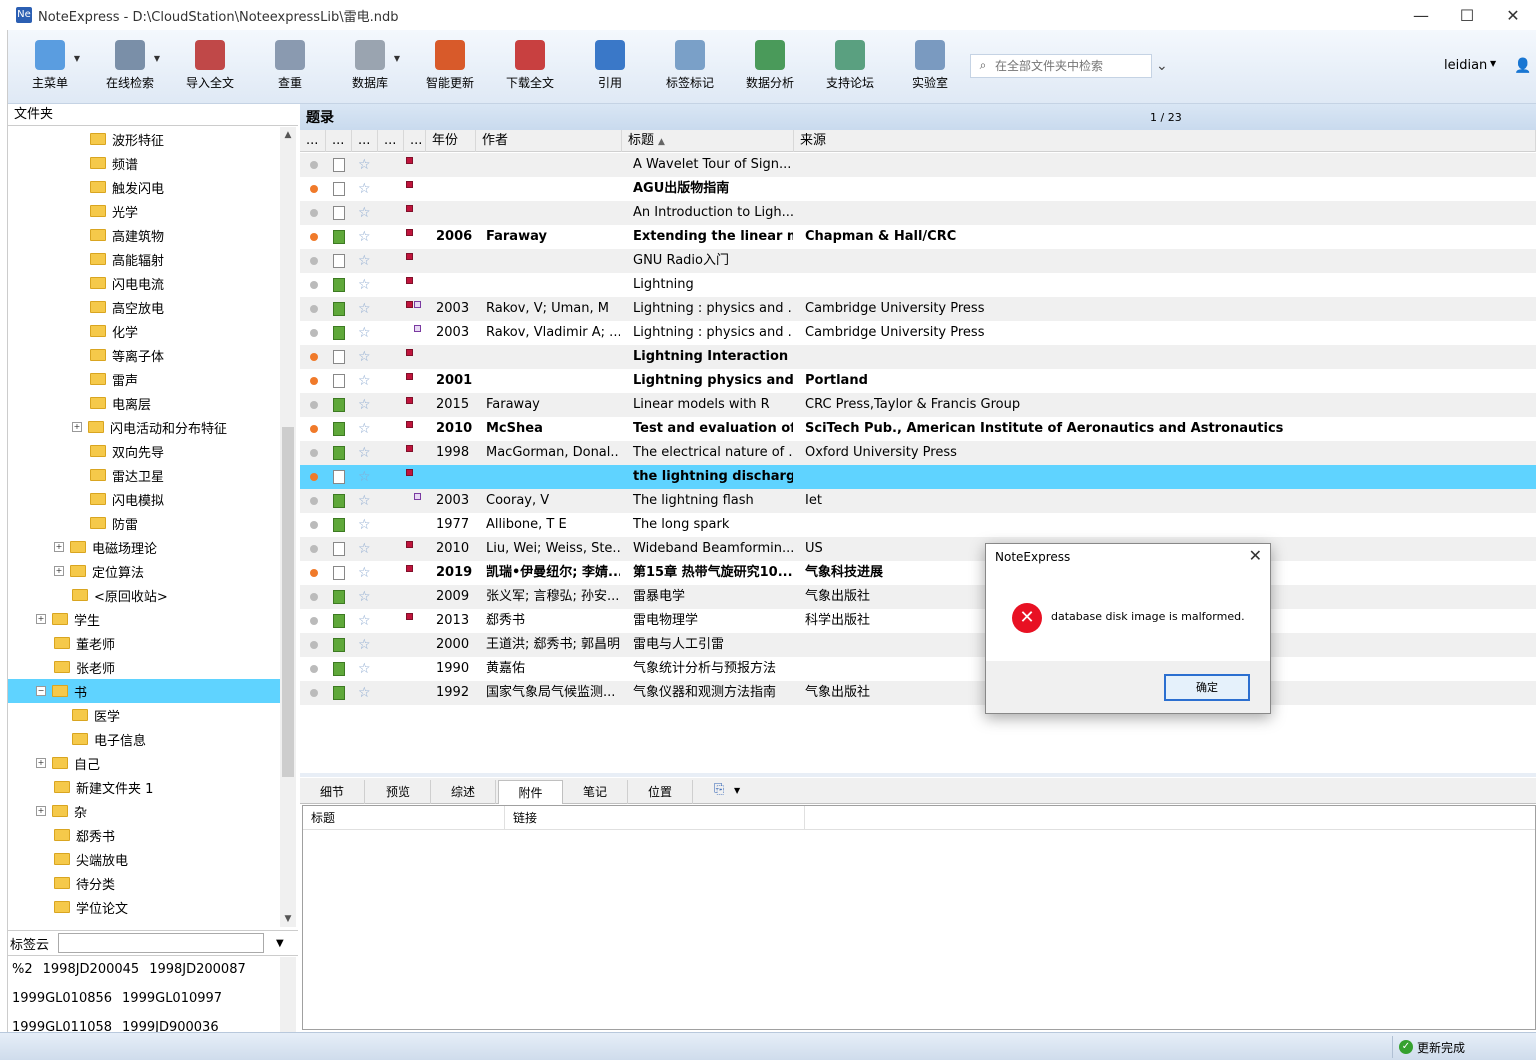 The width and height of the screenshot is (1536, 1060). What do you see at coordinates (161, 943) in the screenshot?
I see `tagcloud-filter-input` at bounding box center [161, 943].